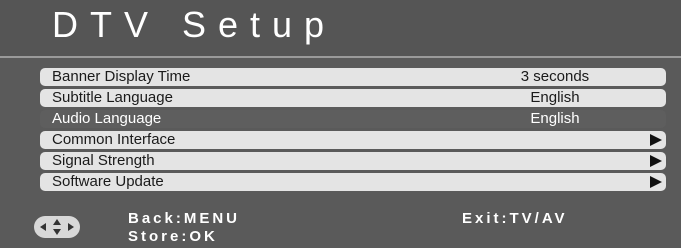 Image resolution: width=681 pixels, height=248 pixels. What do you see at coordinates (112, 97) in the screenshot?
I see `menu-item-label: Subtitle Language` at bounding box center [112, 97].